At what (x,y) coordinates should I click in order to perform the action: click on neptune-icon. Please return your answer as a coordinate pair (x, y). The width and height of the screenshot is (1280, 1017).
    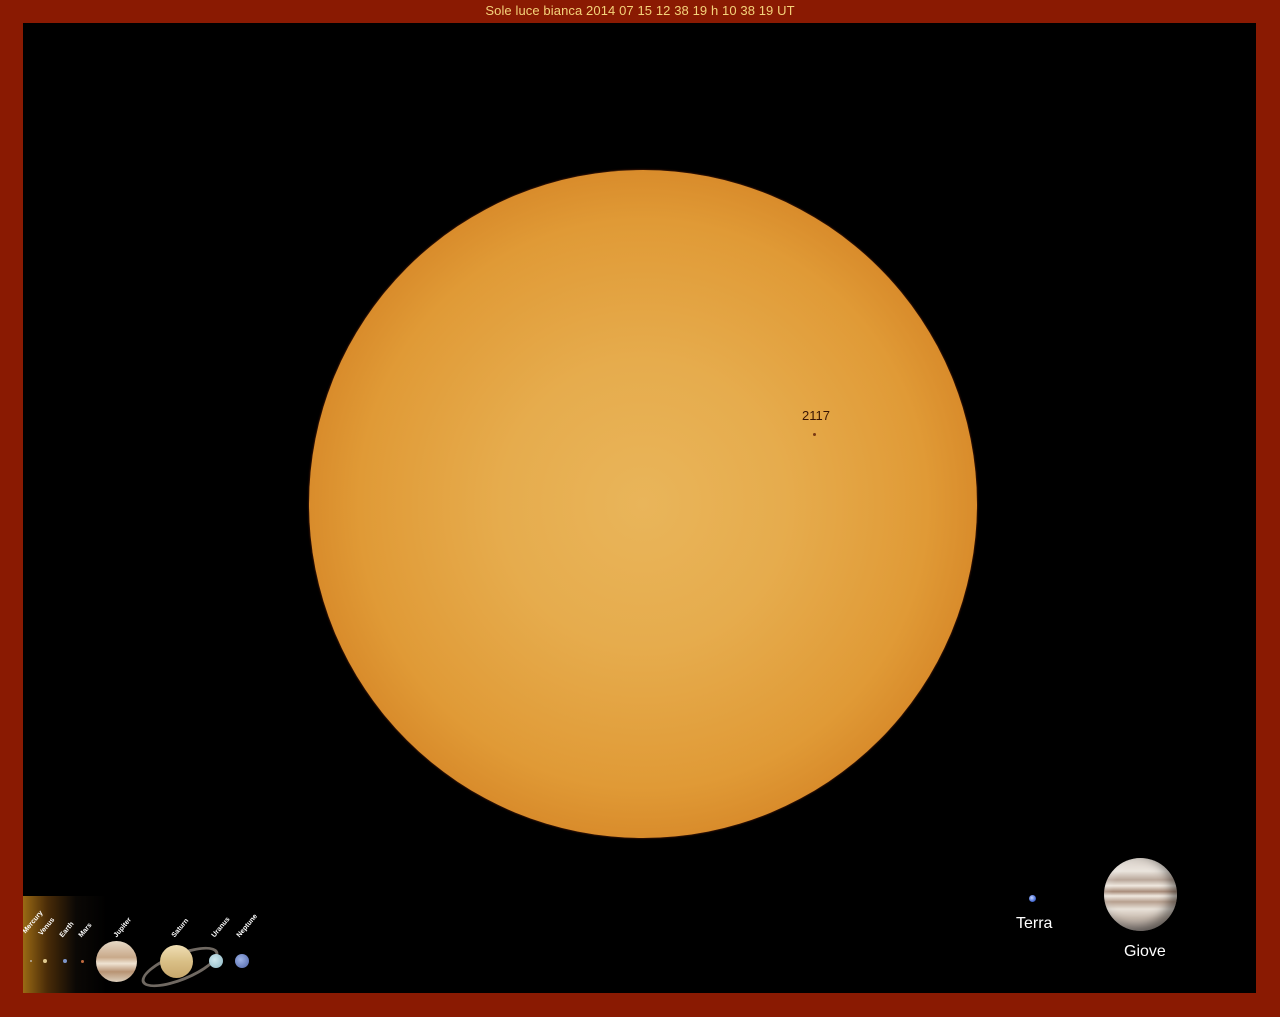
    Looking at the image, I should click on (242, 961).